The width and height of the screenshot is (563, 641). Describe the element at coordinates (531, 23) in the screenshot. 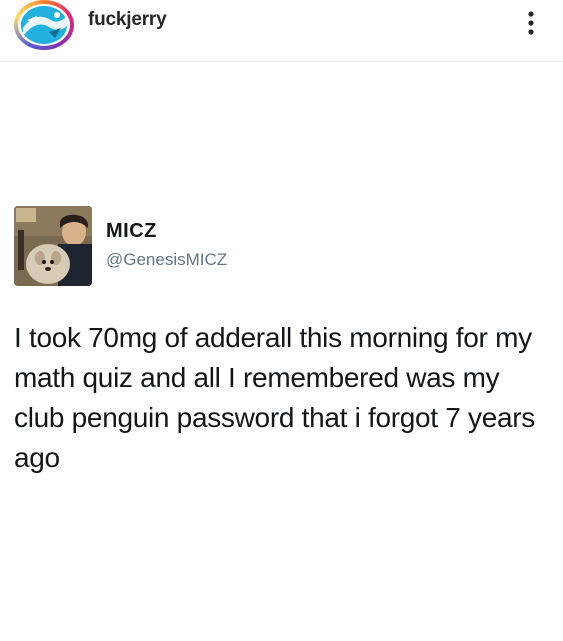

I see `more-vertical-icon` at that location.